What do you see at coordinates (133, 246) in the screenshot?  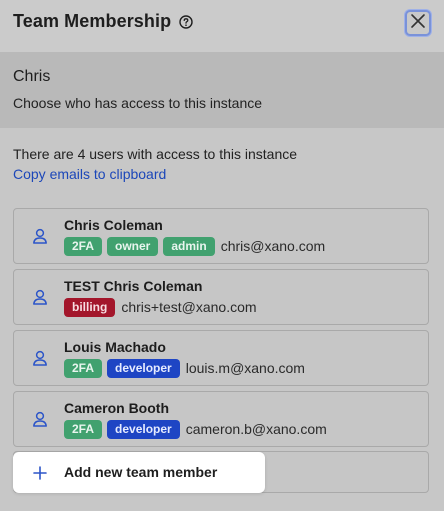 I see `badge-owner: owner` at bounding box center [133, 246].